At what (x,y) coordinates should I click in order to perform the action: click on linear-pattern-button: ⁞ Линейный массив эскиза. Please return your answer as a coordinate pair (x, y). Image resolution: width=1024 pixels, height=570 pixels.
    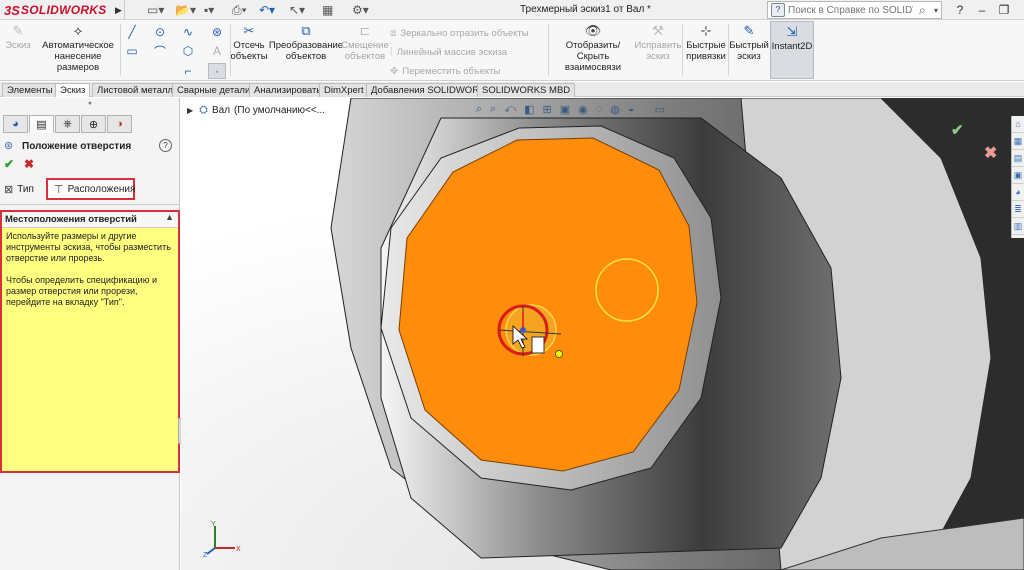
    Looking at the image, I should click on (448, 52).